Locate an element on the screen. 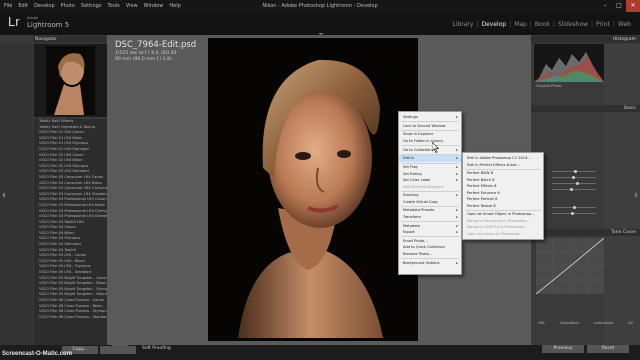 The height and width of the screenshot is (360, 640). watermark: Screencast-O-Matic.com is located at coordinates (37, 354).